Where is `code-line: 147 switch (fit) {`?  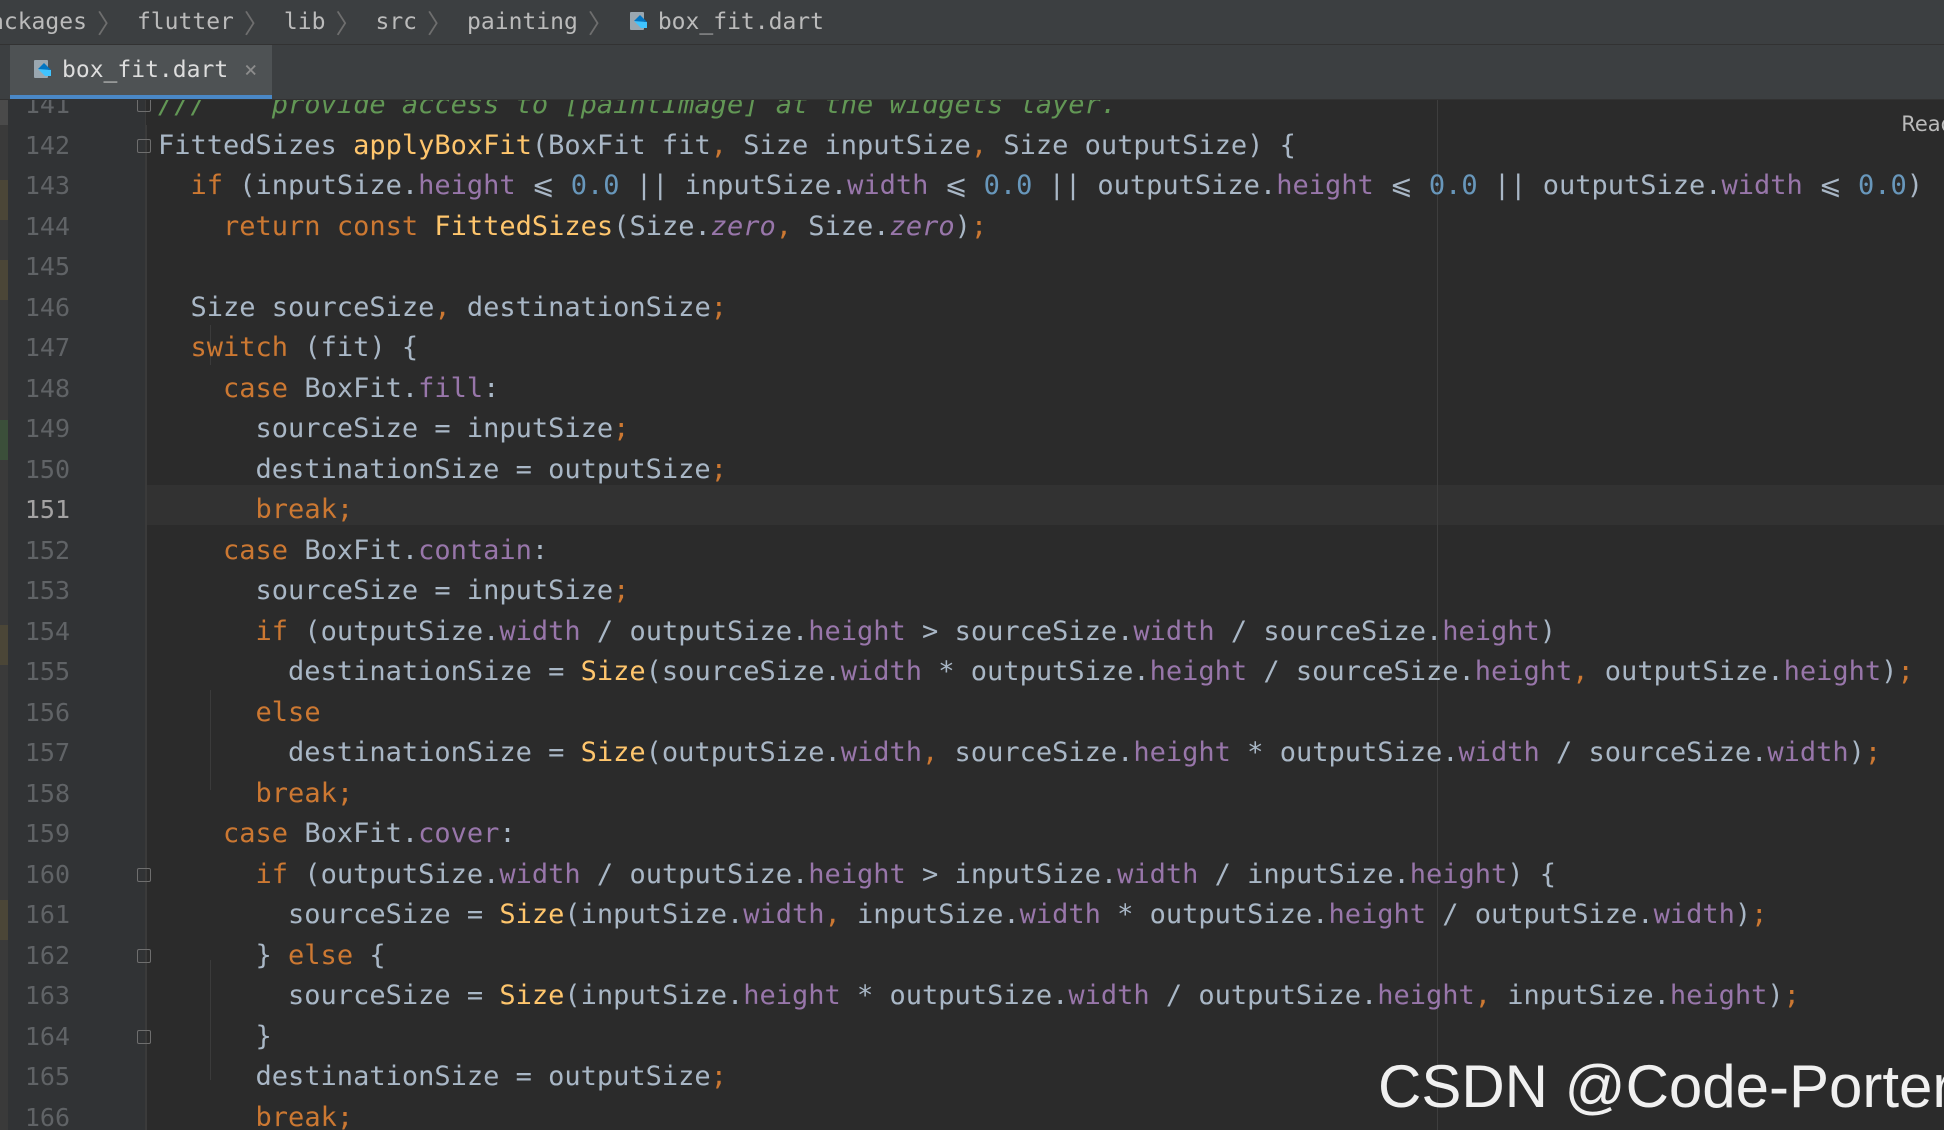
code-line: 147 switch (fit) { is located at coordinates (972, 348).